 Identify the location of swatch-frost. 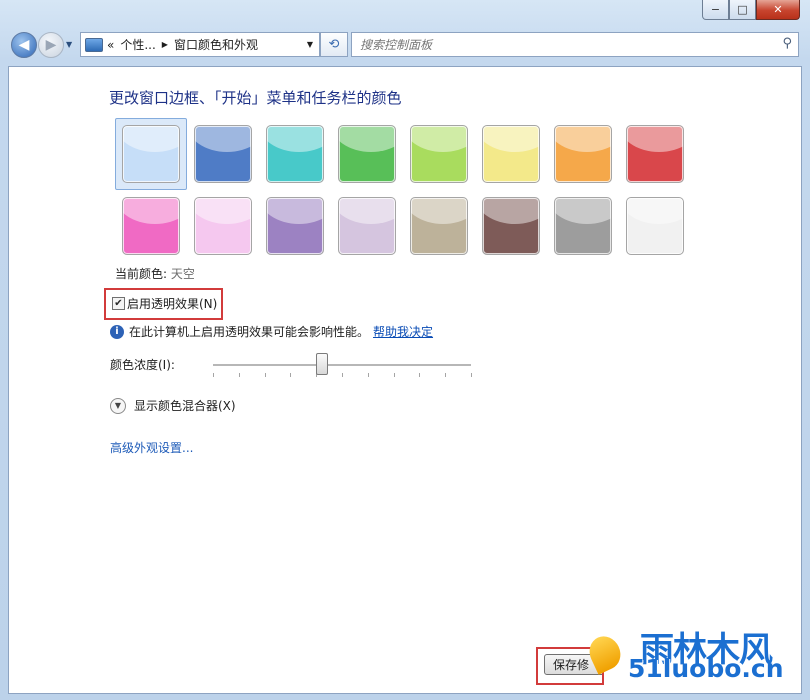
(655, 226).